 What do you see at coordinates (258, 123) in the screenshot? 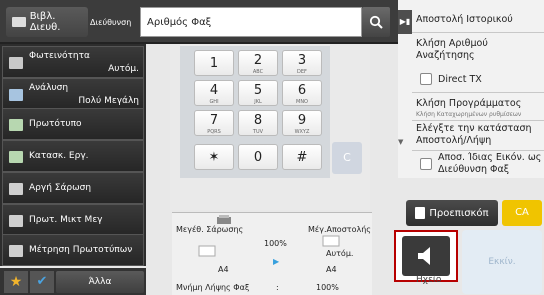
I see `key-8: 8 TUV` at bounding box center [258, 123].